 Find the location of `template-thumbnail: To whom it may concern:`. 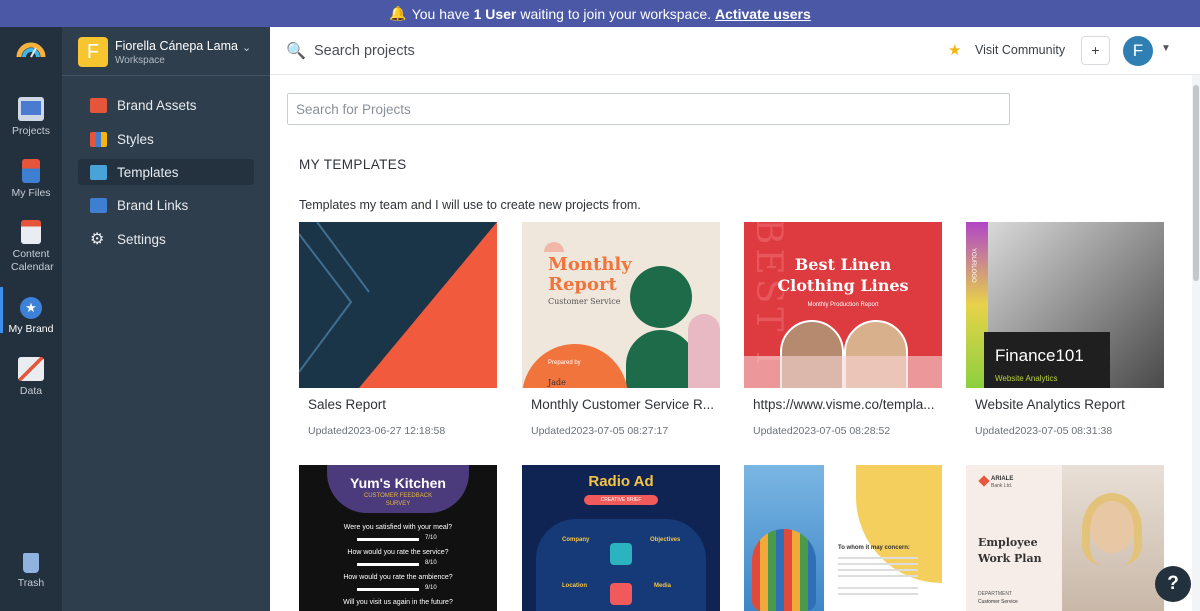

template-thumbnail: To whom it may concern: is located at coordinates (843, 538).